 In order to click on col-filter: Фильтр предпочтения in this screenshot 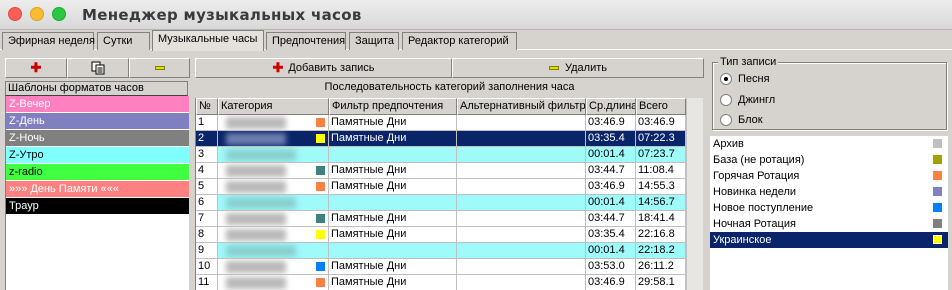, I will do `click(393, 106)`.